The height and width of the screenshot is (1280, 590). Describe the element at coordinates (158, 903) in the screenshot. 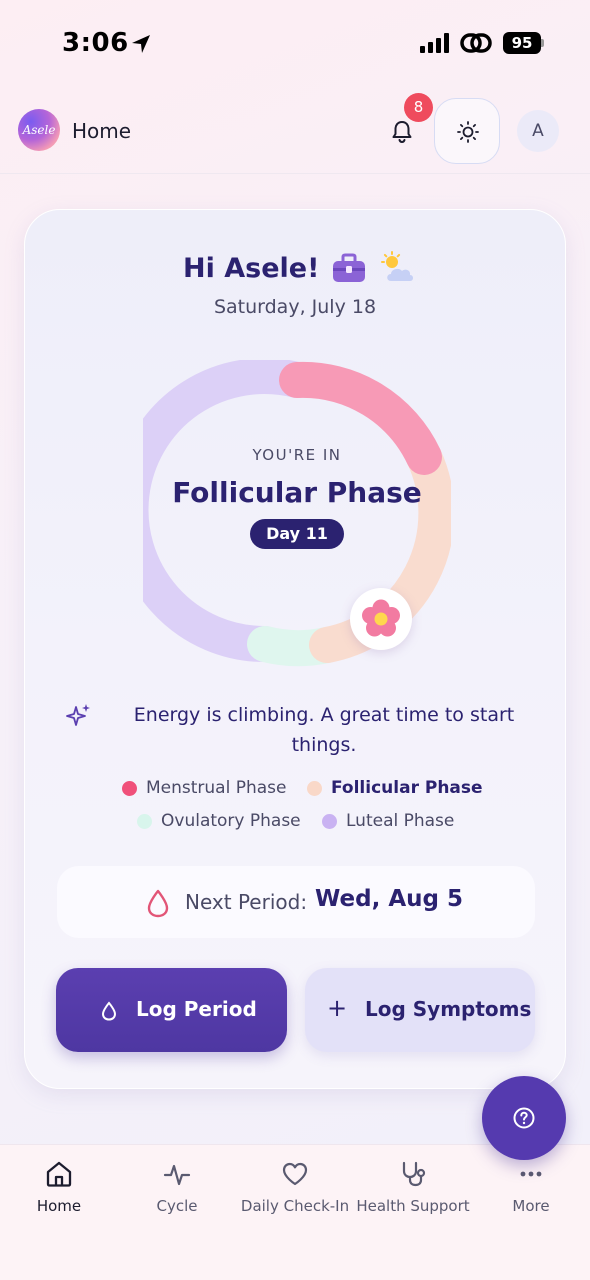

I see `blood-drop-icon` at that location.